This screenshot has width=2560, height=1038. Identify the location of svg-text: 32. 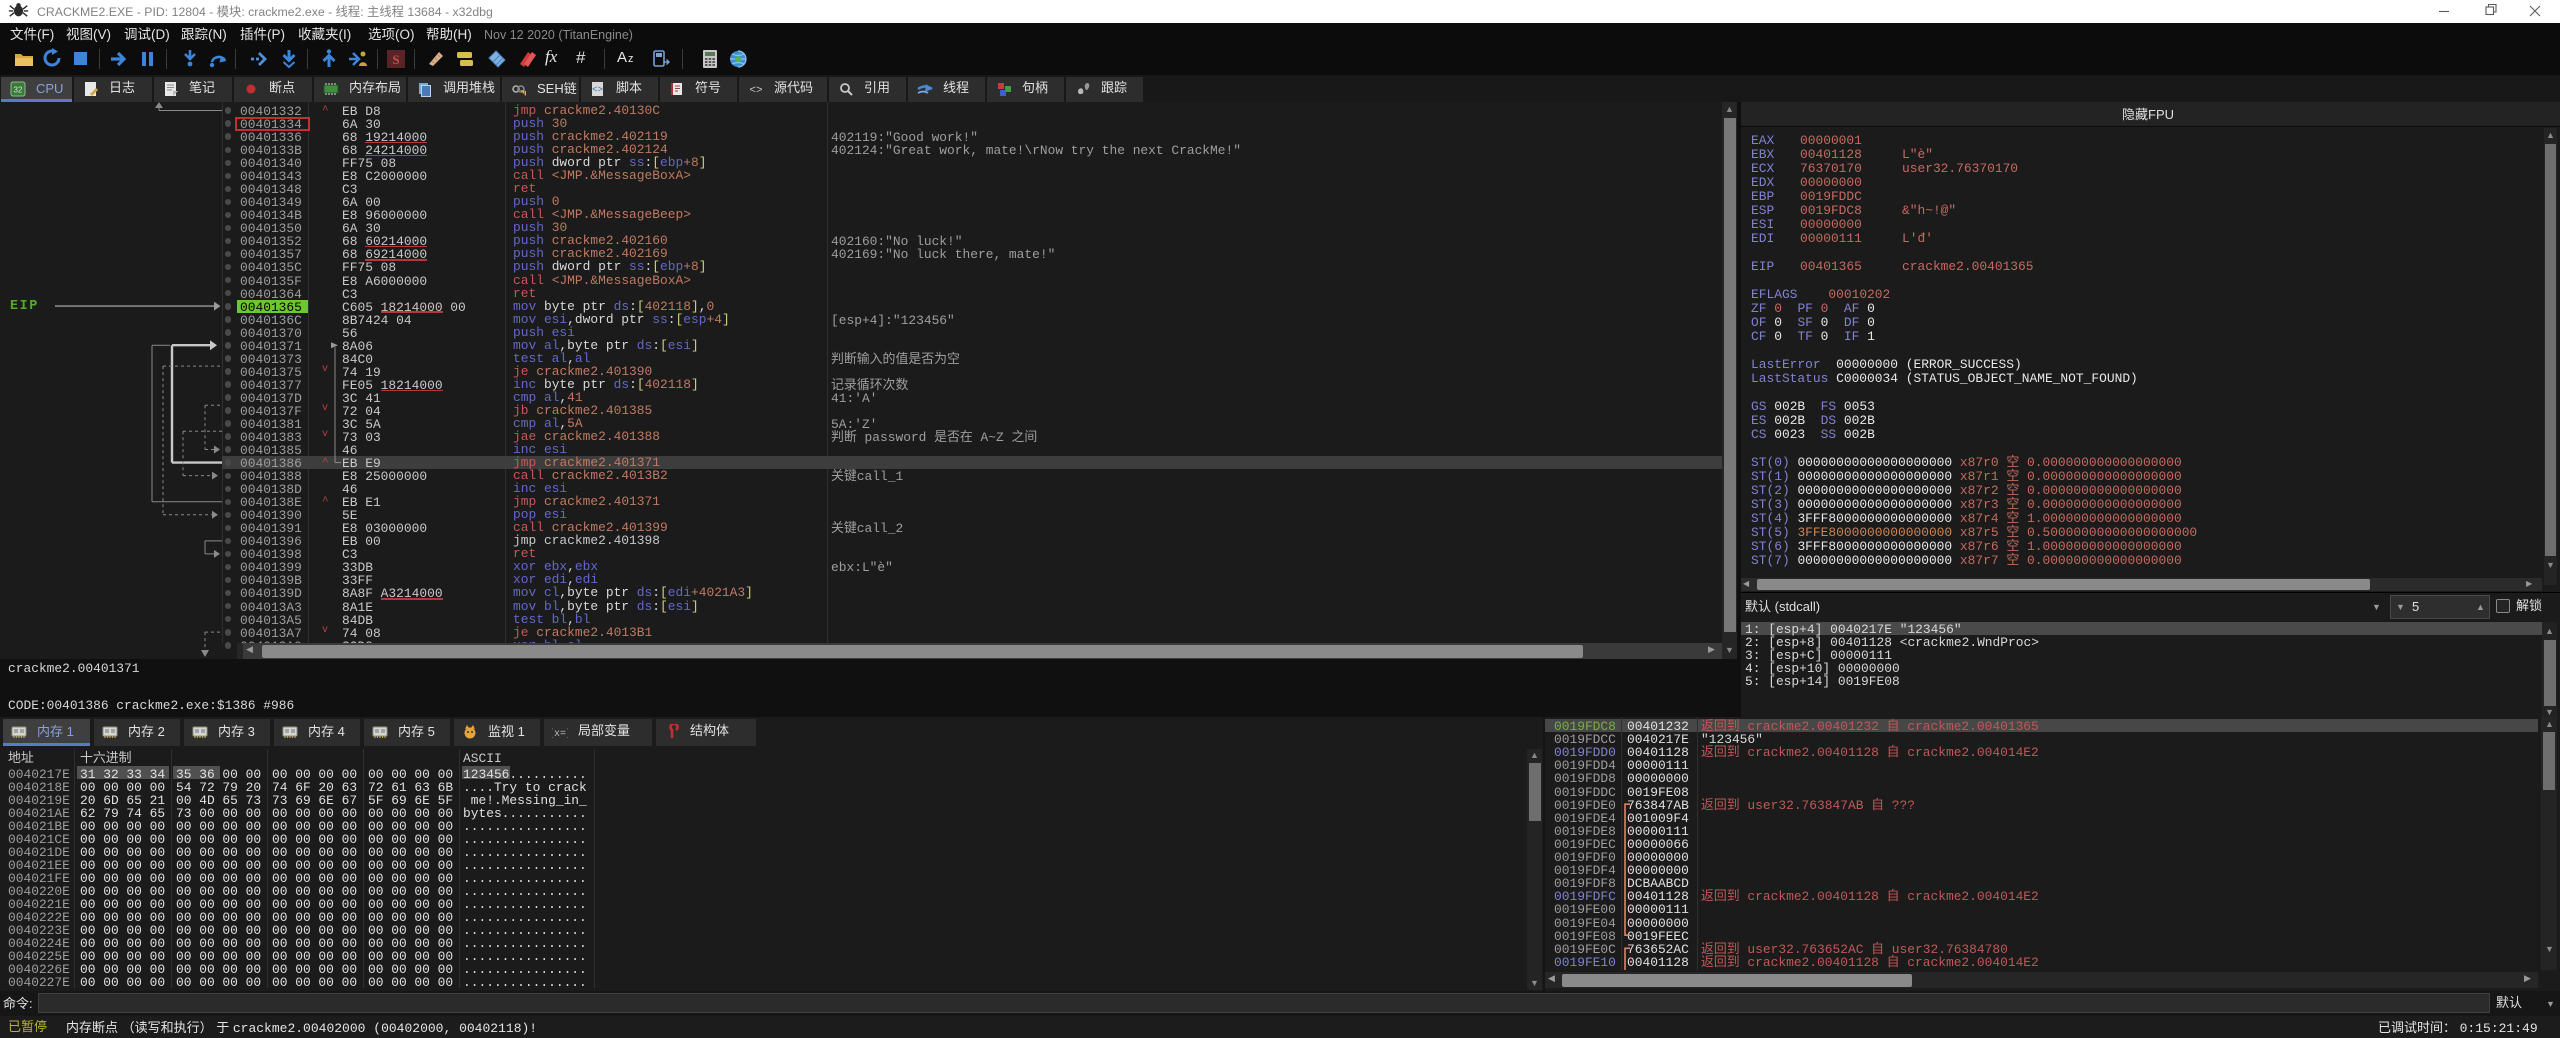
(18, 90).